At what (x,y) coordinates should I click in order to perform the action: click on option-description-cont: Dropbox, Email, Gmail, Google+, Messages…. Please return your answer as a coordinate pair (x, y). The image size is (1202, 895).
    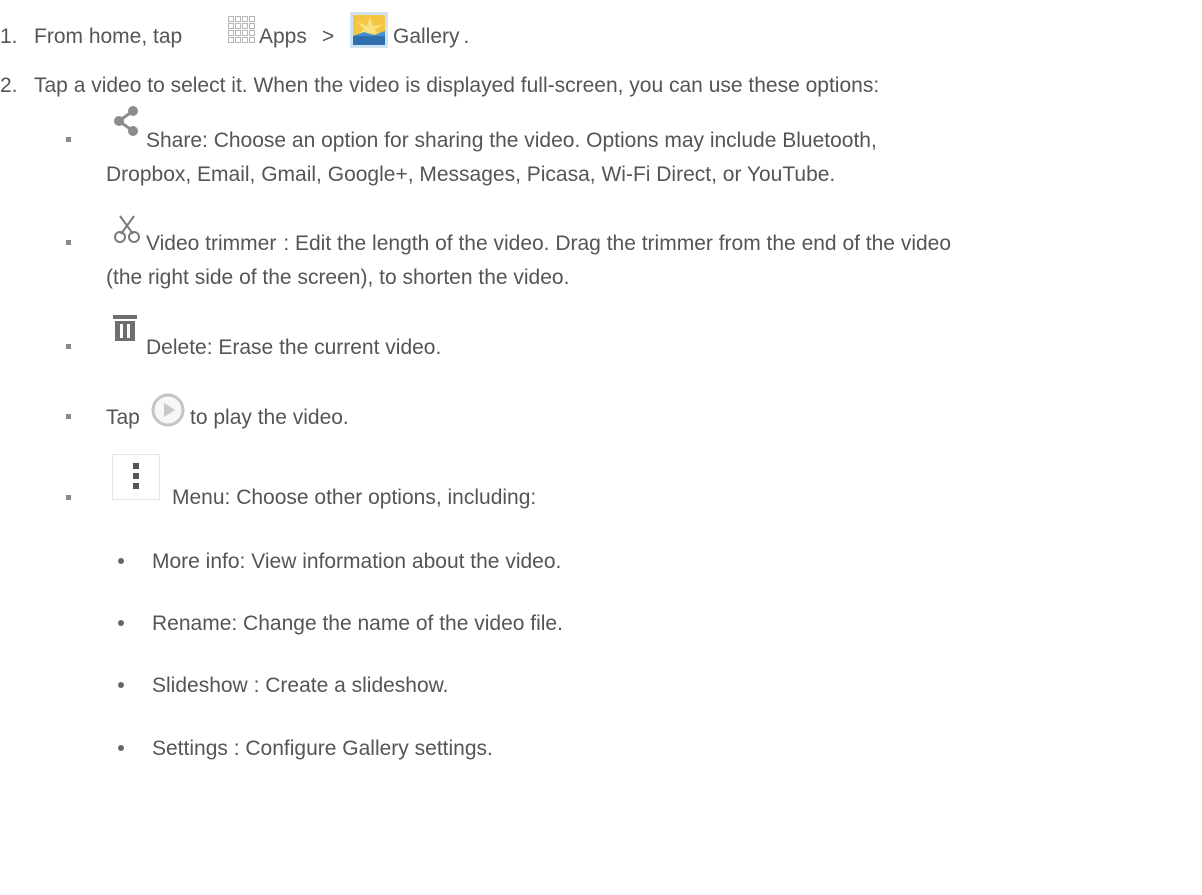
    Looking at the image, I should click on (471, 174).